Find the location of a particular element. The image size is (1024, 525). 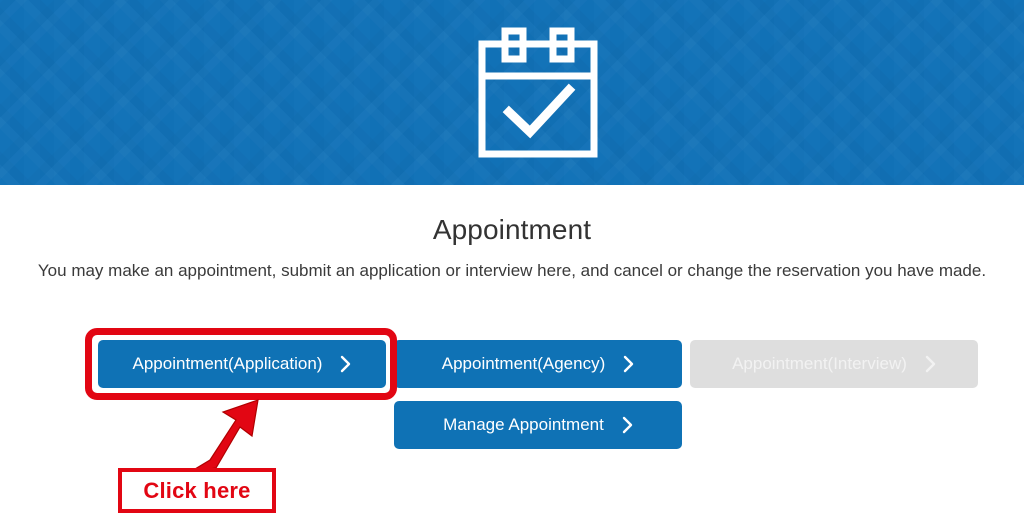

click-here-callout: Click here is located at coordinates (197, 490).